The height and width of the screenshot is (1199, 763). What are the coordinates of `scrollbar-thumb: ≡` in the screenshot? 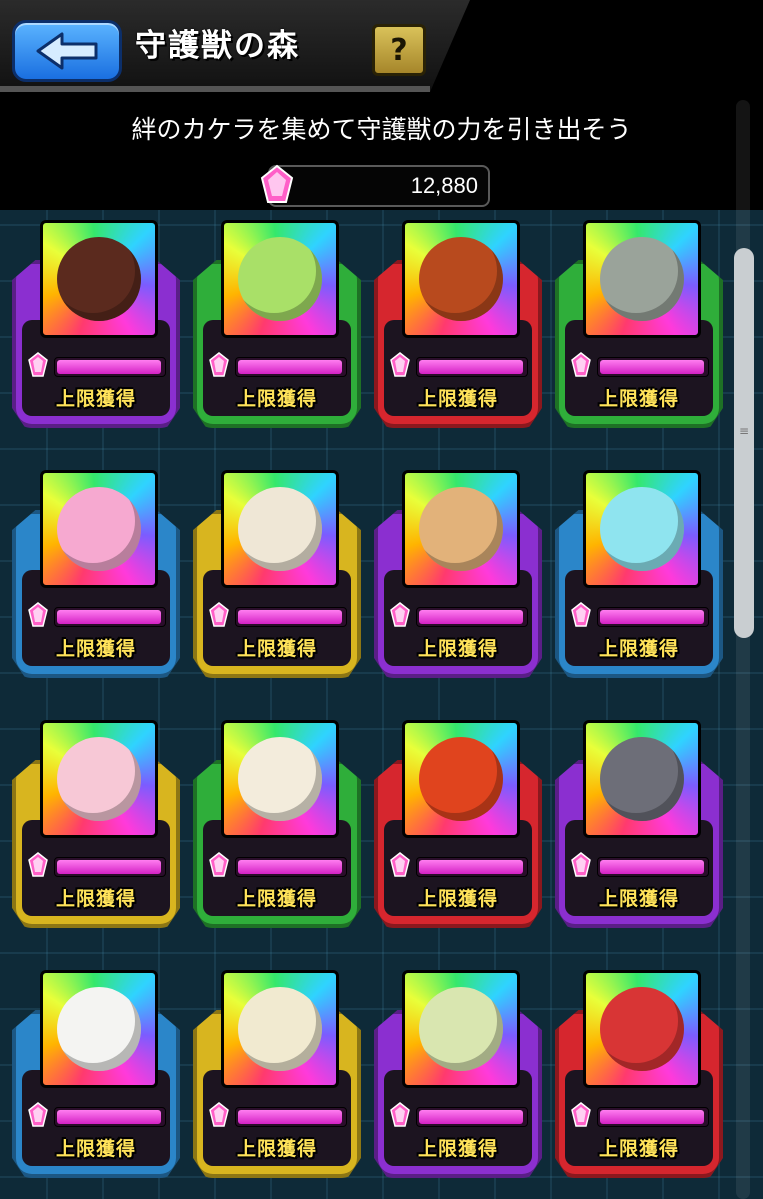 It's located at (744, 443).